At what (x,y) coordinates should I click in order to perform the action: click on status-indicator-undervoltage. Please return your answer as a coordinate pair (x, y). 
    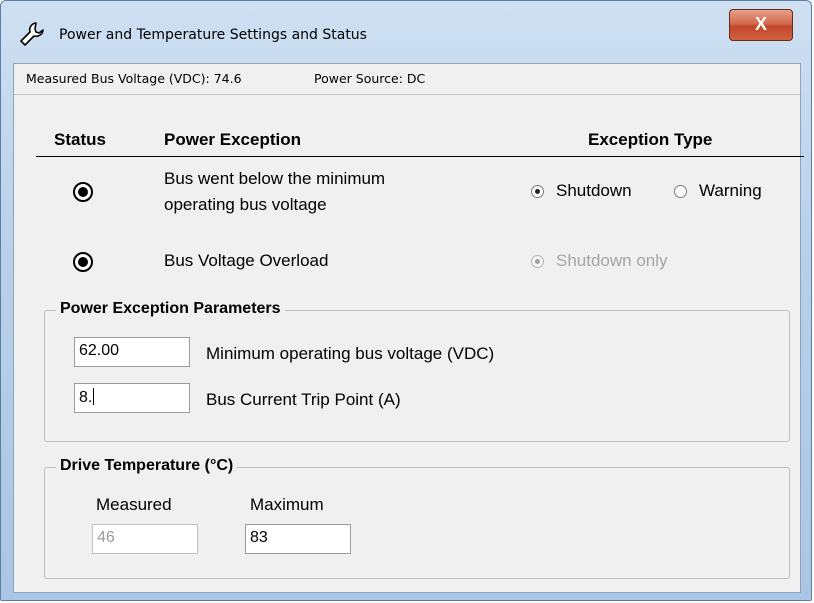
    Looking at the image, I should click on (83, 192).